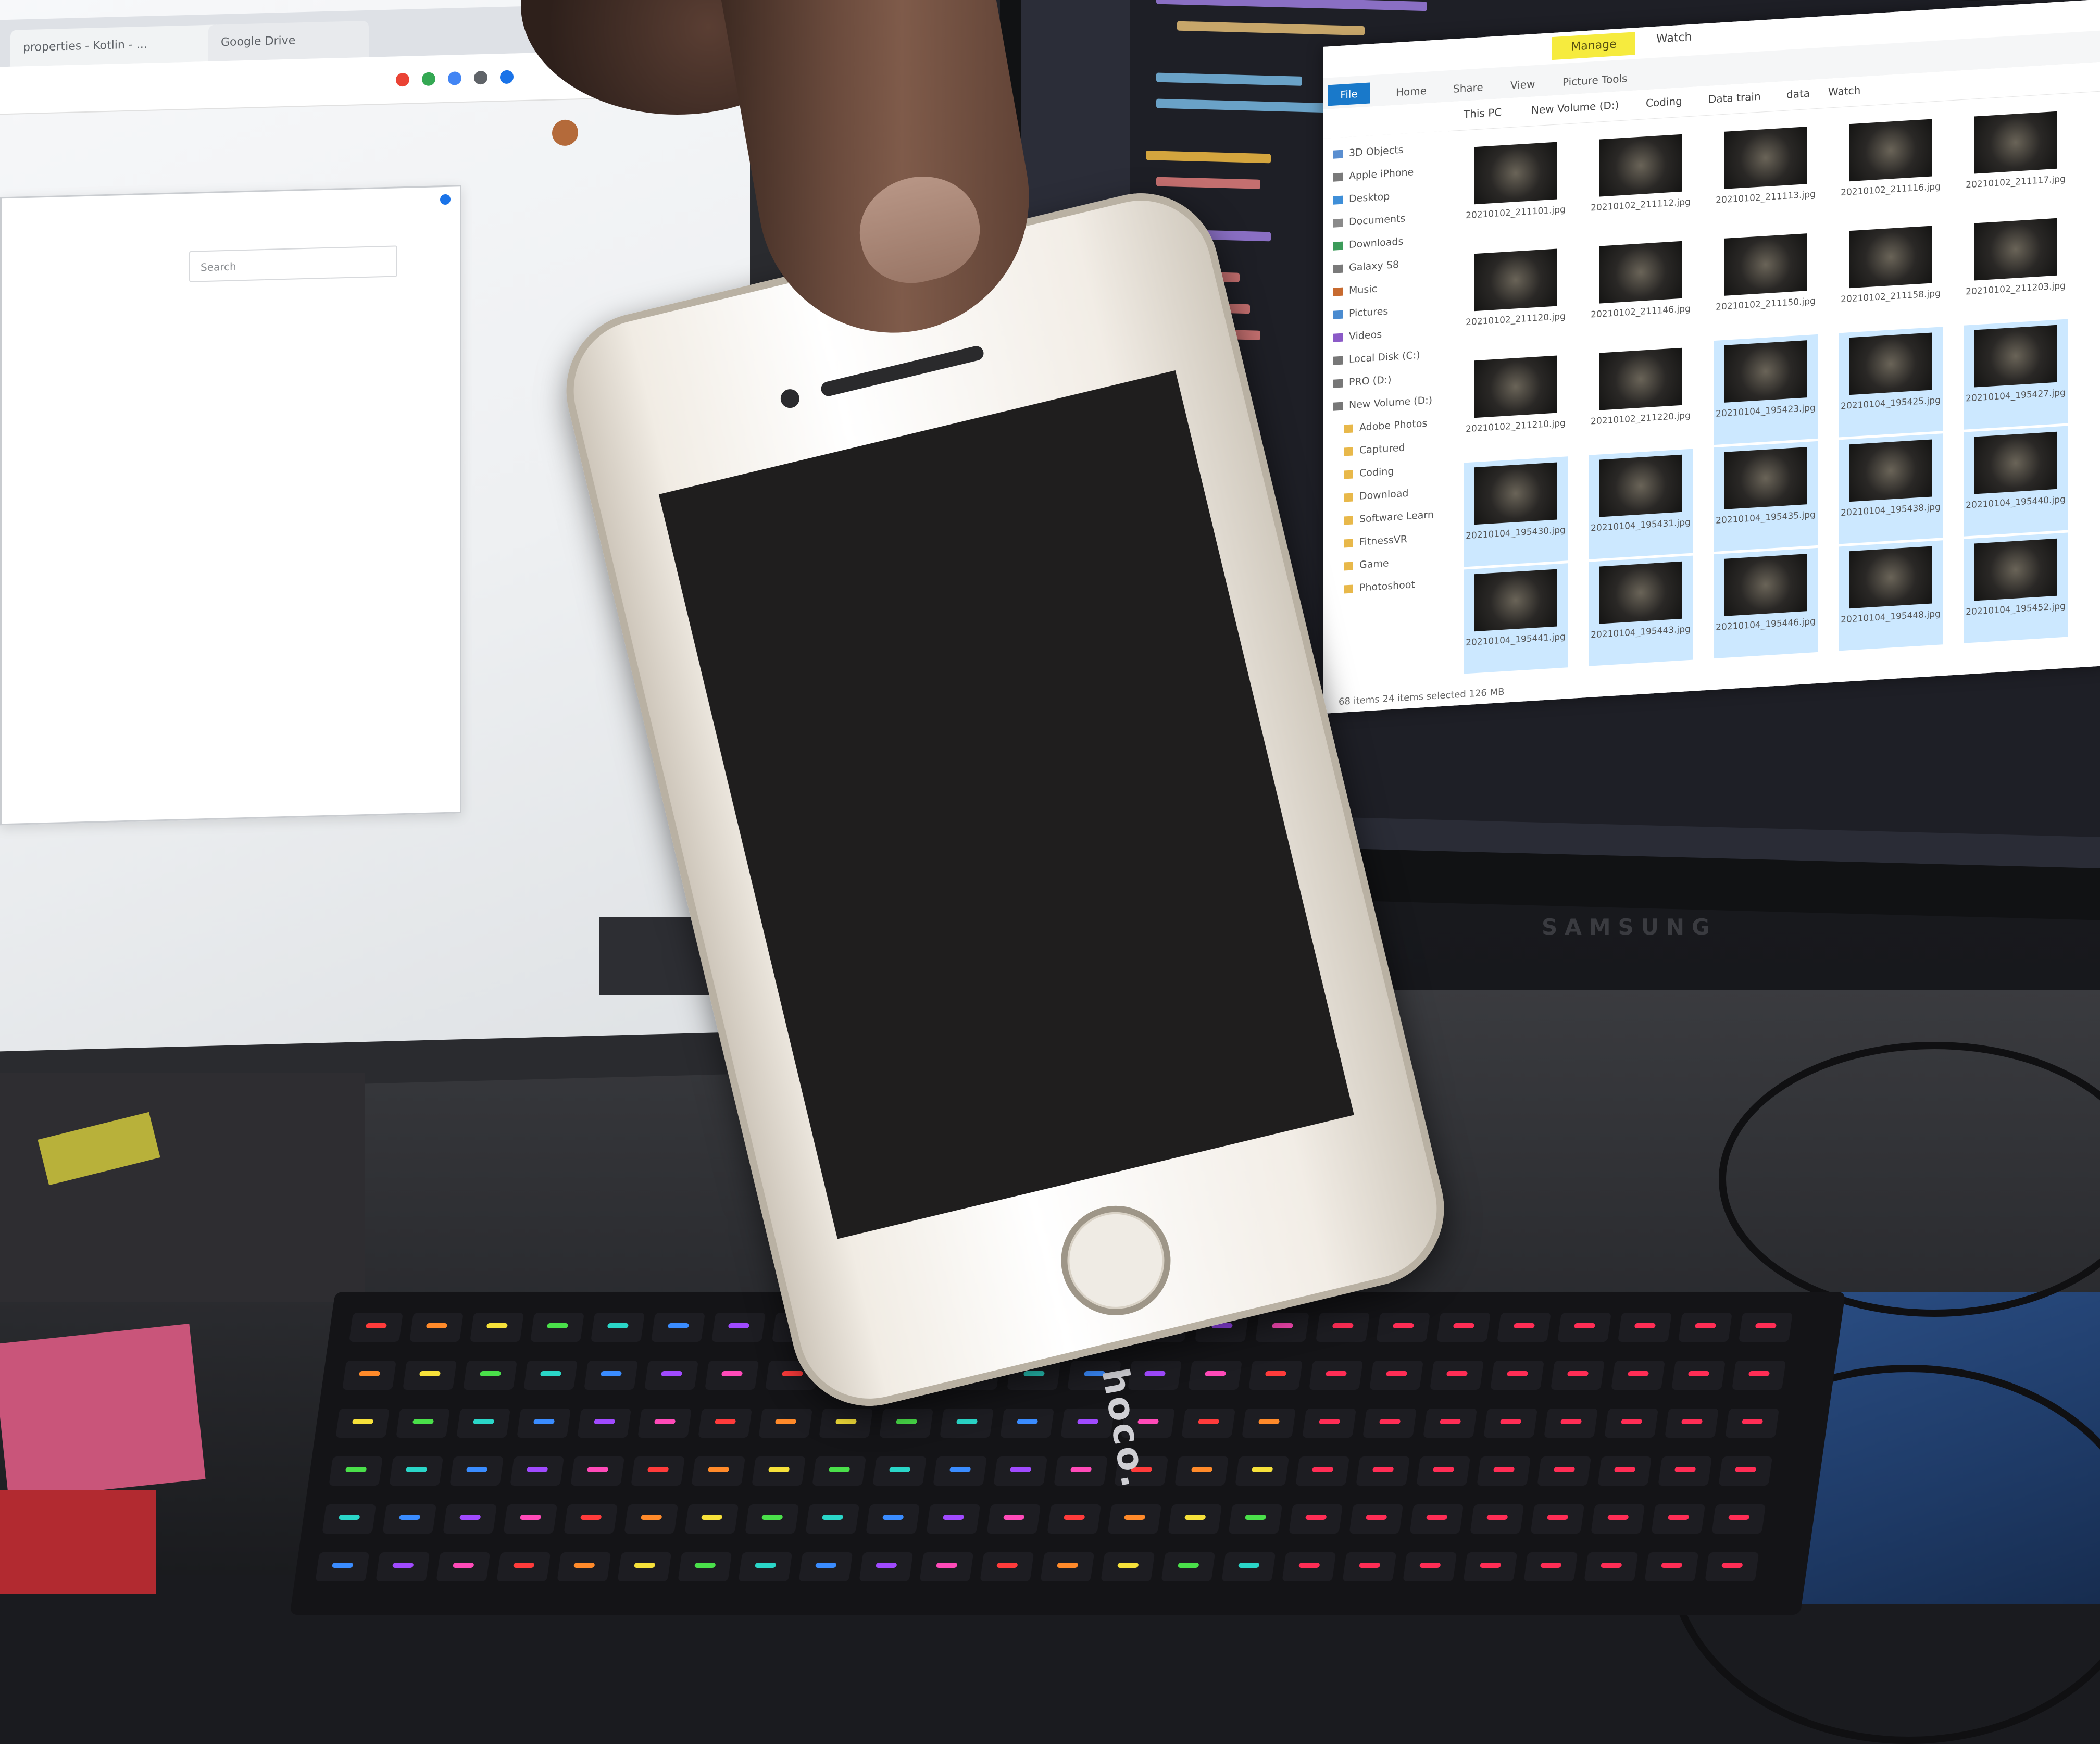 This screenshot has width=2100, height=1744. I want to click on file-thumbnail: 20210104_195441.jpg, so click(1516, 618).